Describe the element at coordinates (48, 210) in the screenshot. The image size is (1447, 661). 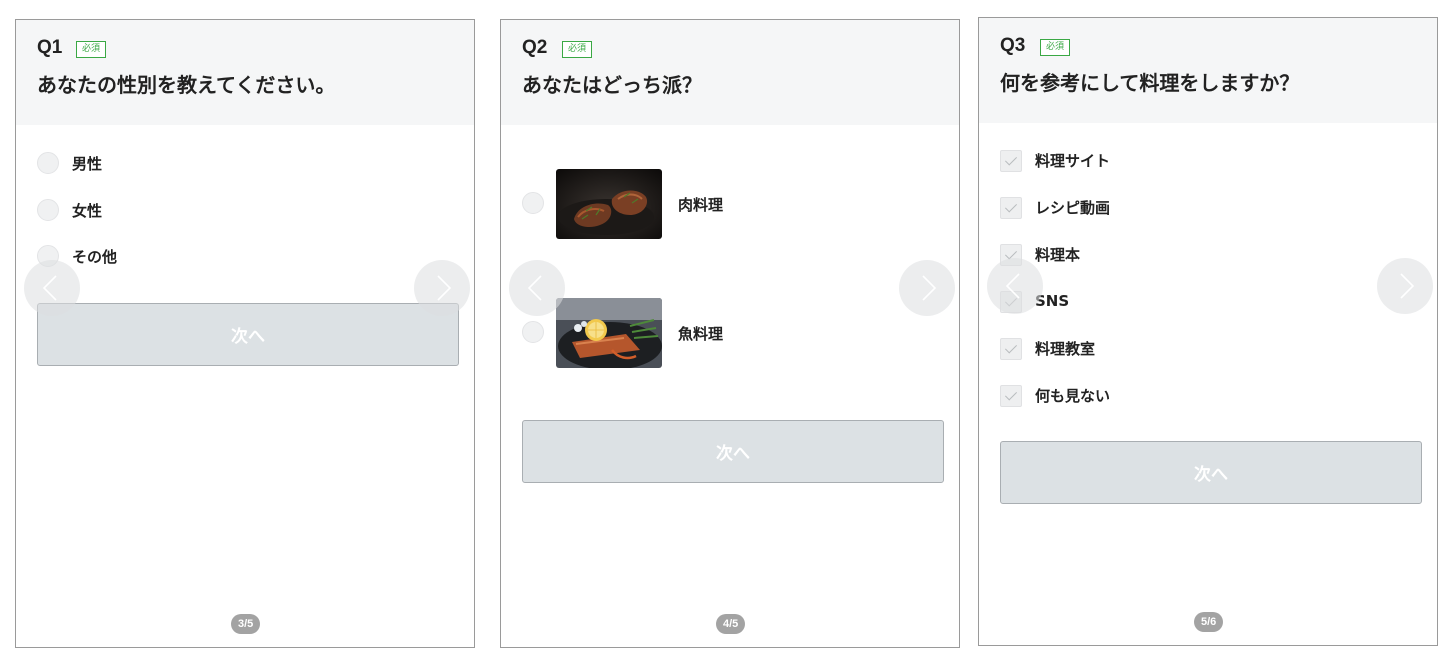
I see `radio-option-female` at that location.